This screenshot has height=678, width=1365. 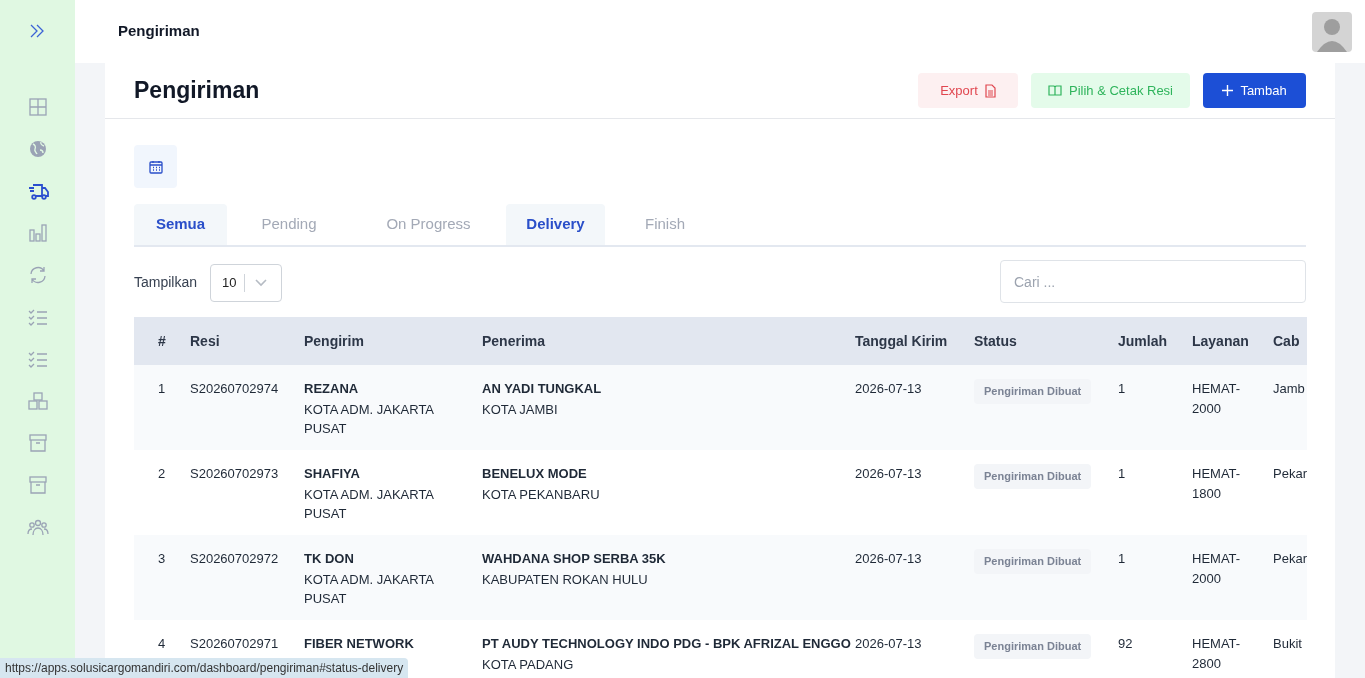 What do you see at coordinates (555, 224) in the screenshot?
I see `tab: Delivery` at bounding box center [555, 224].